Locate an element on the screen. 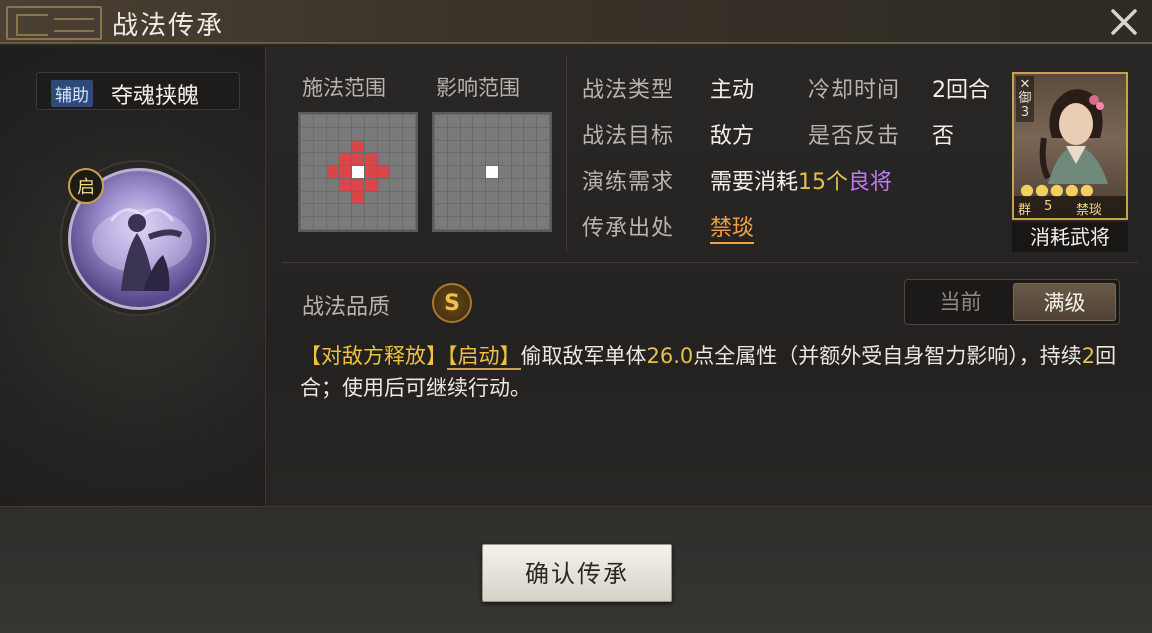 Image resolution: width=1152 pixels, height=633 pixels. consume-general-label: 消耗武将 is located at coordinates (1070, 237).